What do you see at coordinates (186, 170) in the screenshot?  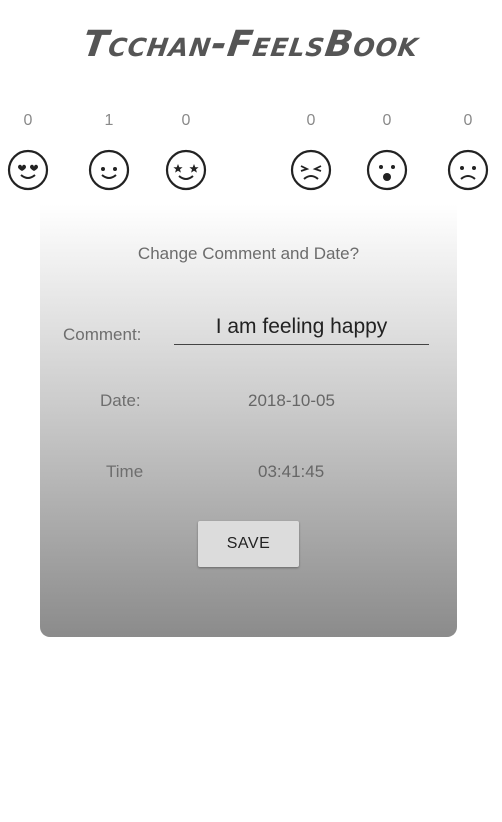 I see `star-eyes-face-icon` at bounding box center [186, 170].